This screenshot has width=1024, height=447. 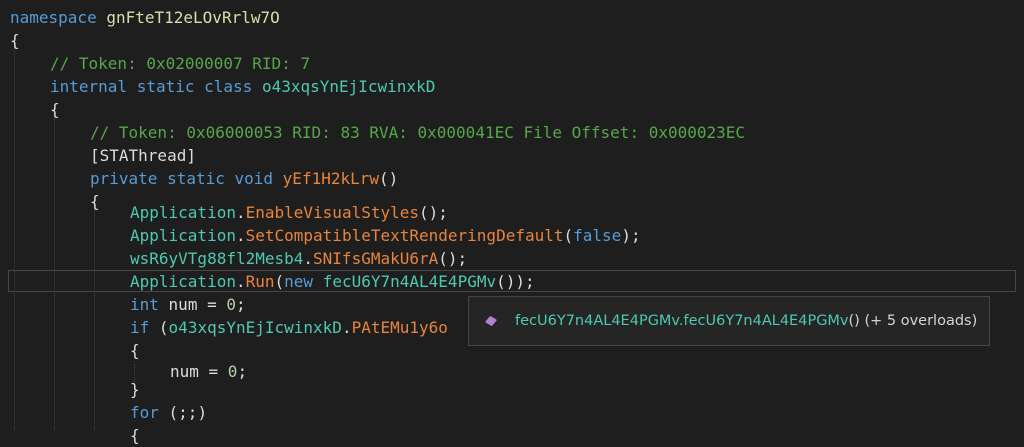 What do you see at coordinates (216, 258) in the screenshot?
I see `other-class: wsR6yVTg88fl2Mesb4` at bounding box center [216, 258].